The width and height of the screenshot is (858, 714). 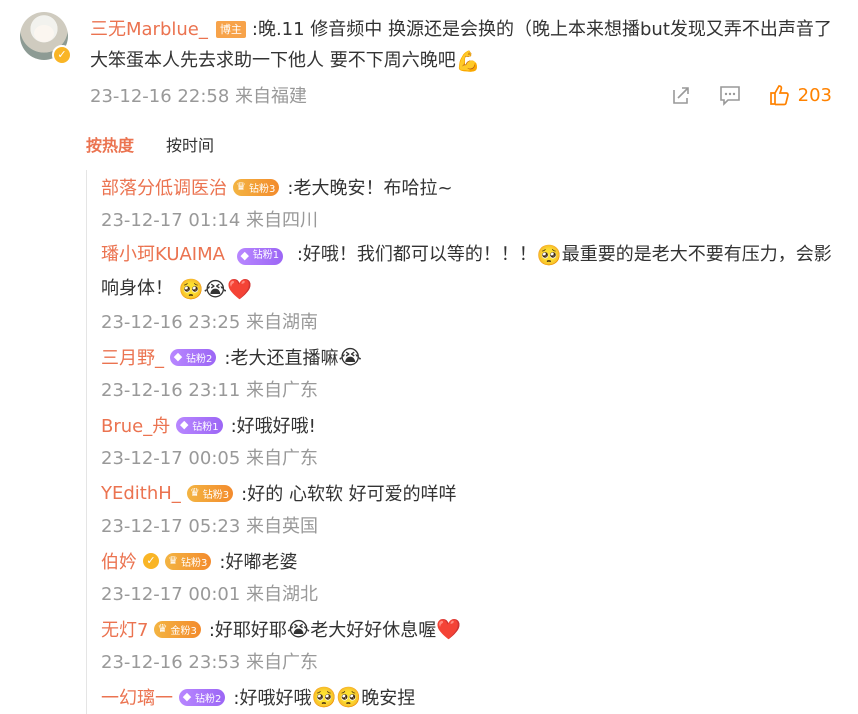 What do you see at coordinates (349, 494) in the screenshot?
I see `reply-content: :好的 心软软 好可爱的咩咩` at bounding box center [349, 494].